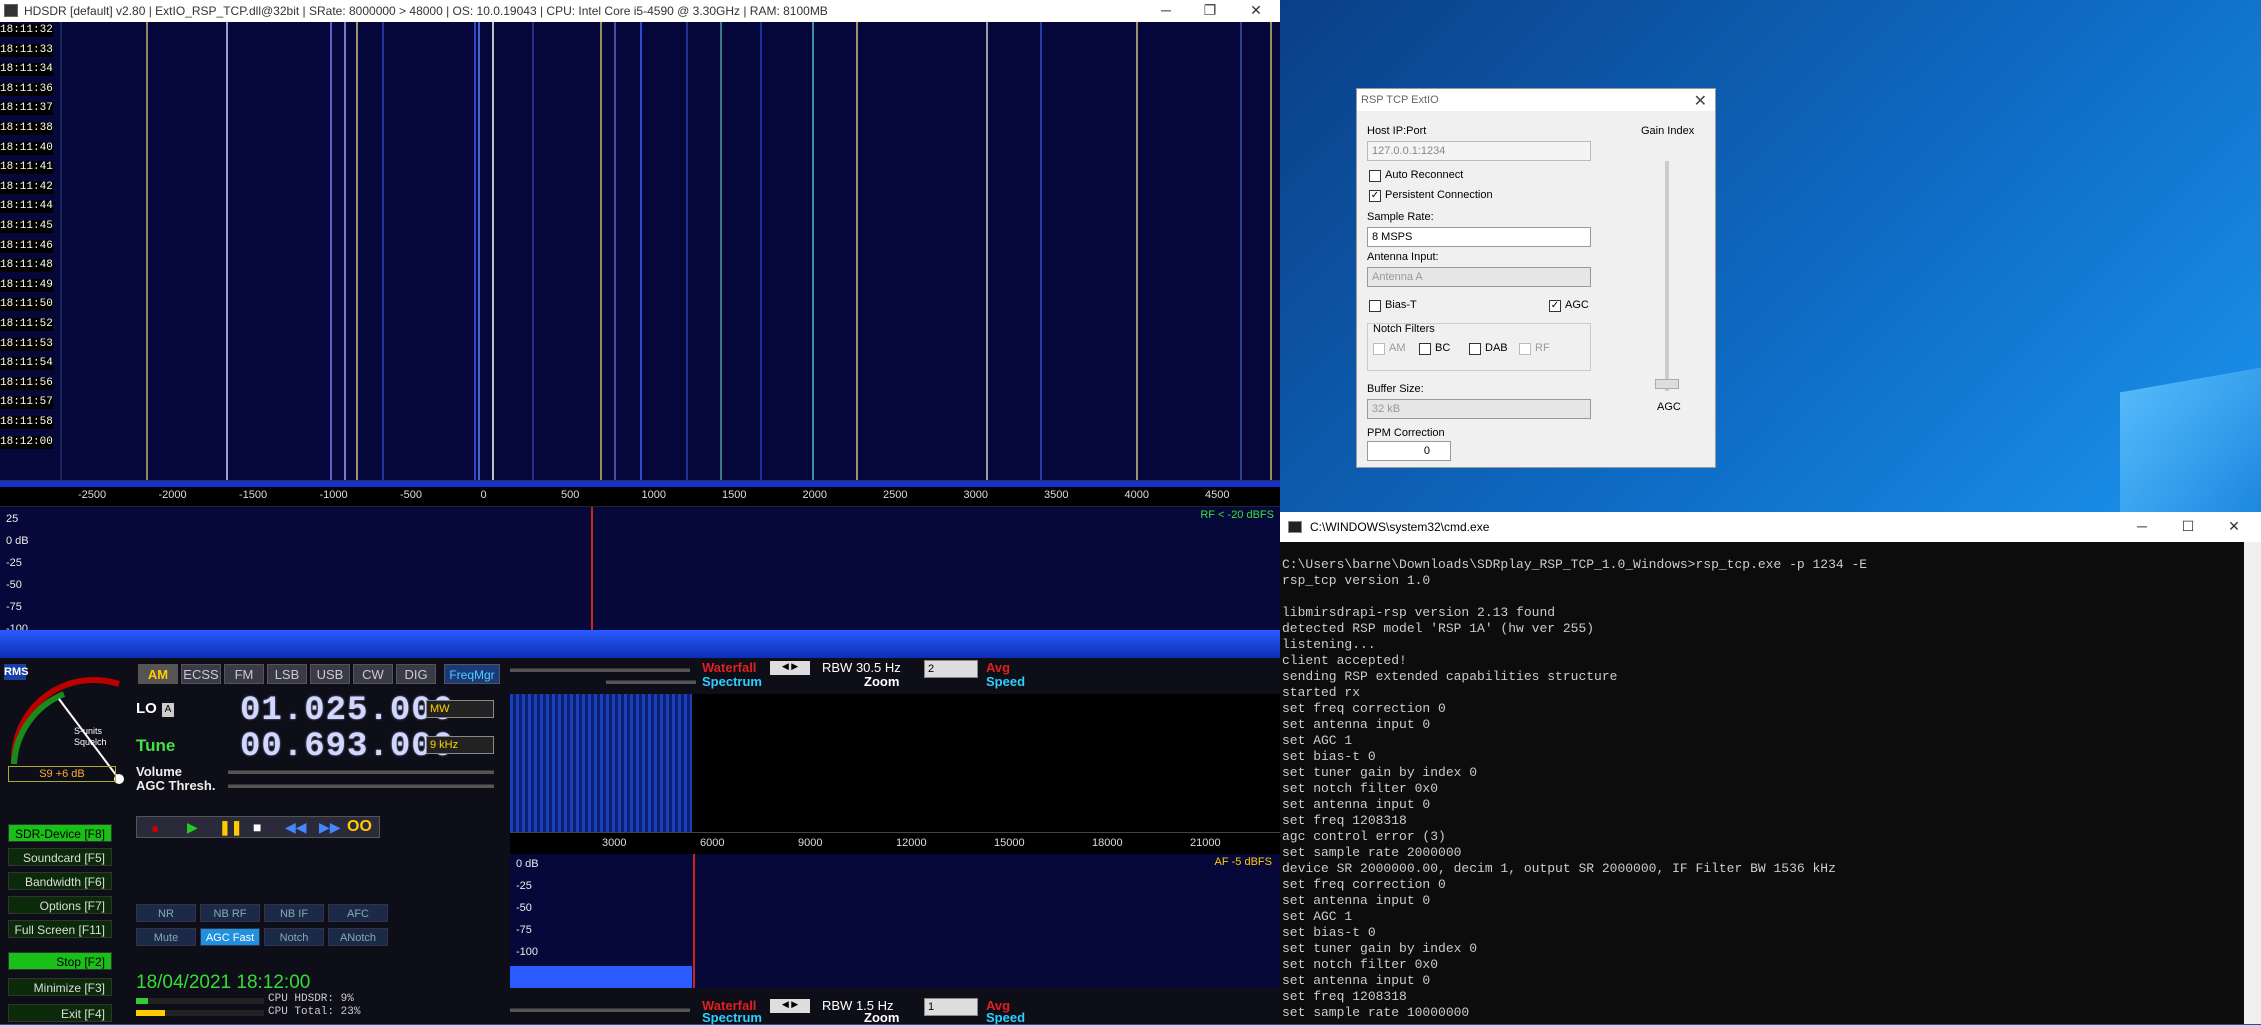 This screenshot has width=2261, height=1025. I want to click on mode-button-dig: DIG, so click(416, 674).